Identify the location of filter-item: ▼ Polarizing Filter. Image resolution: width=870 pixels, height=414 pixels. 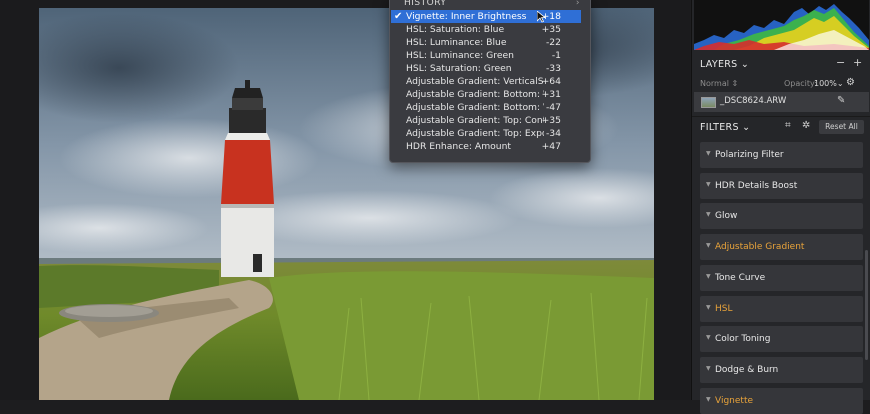
(781, 155).